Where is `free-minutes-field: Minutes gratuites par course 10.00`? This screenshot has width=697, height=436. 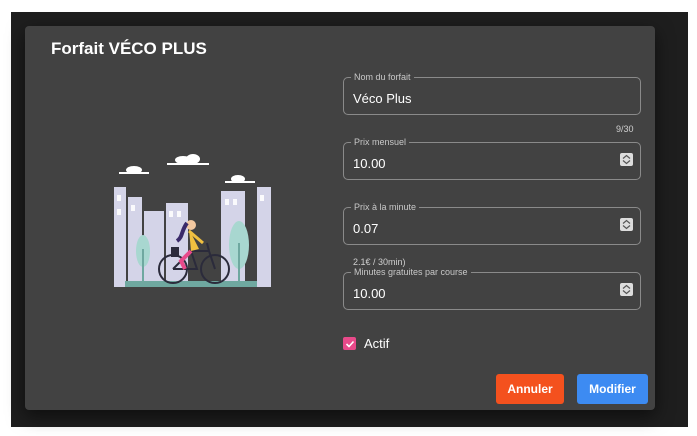
free-minutes-field: Minutes gratuites par course 10.00 is located at coordinates (492, 289).